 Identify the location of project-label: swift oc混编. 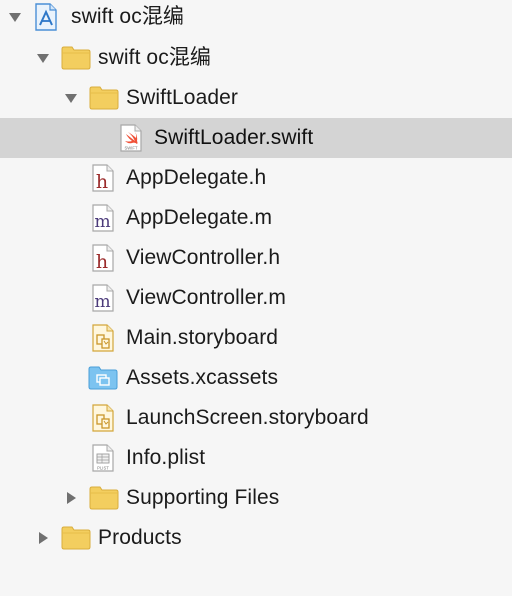
(128, 16).